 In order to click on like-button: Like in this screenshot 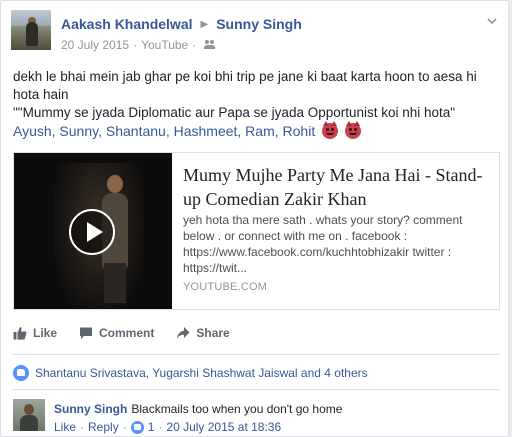, I will do `click(35, 333)`.